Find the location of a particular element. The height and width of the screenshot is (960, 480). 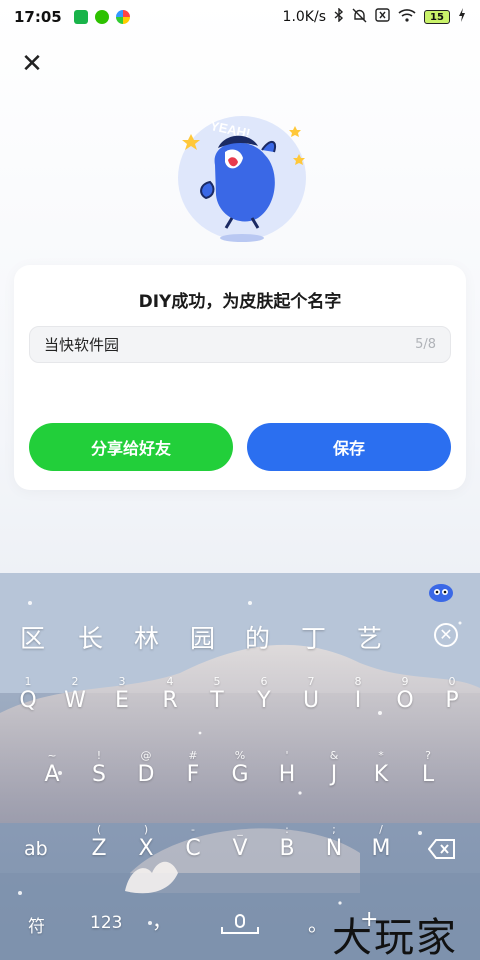

key-b: :B is located at coordinates (287, 843).